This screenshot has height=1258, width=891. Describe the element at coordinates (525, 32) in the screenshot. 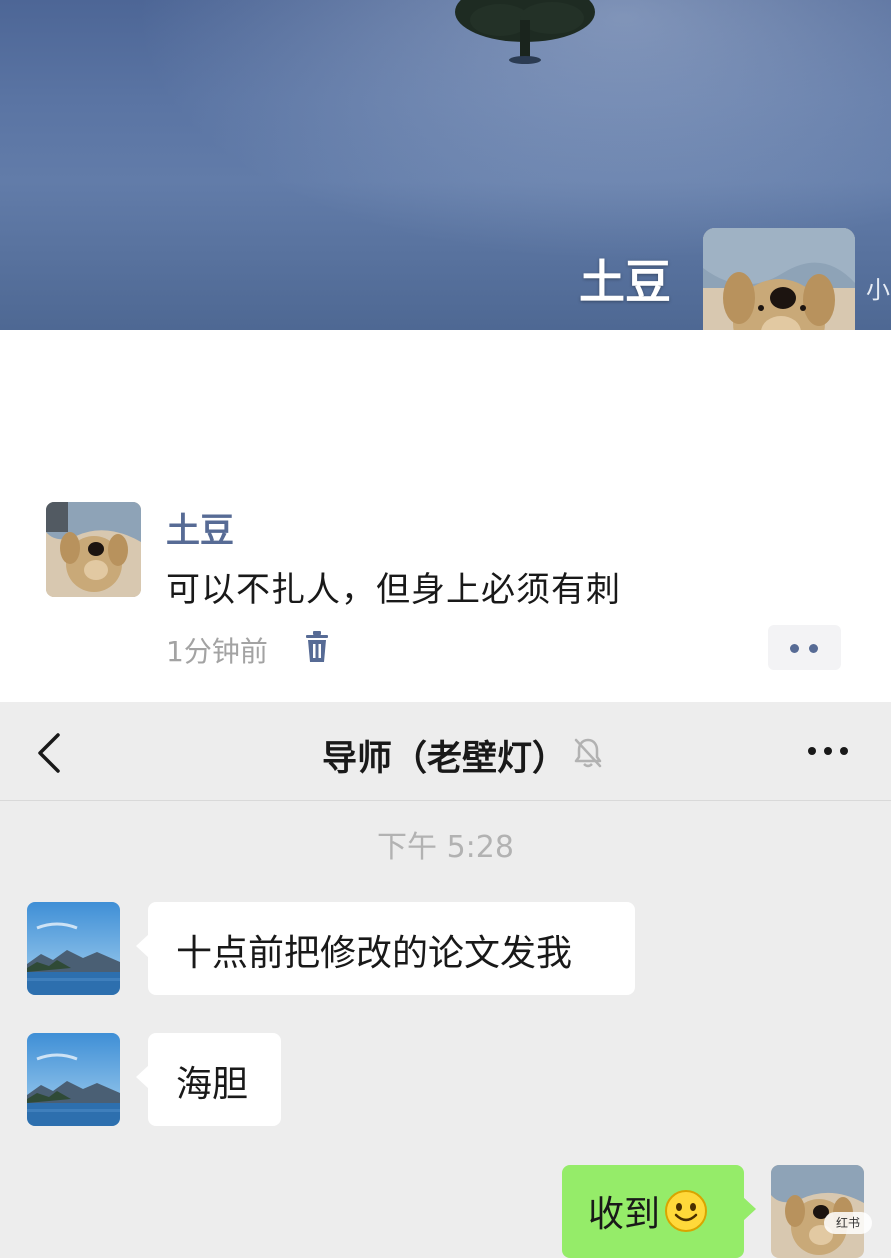

I see `tree-silhouette` at that location.